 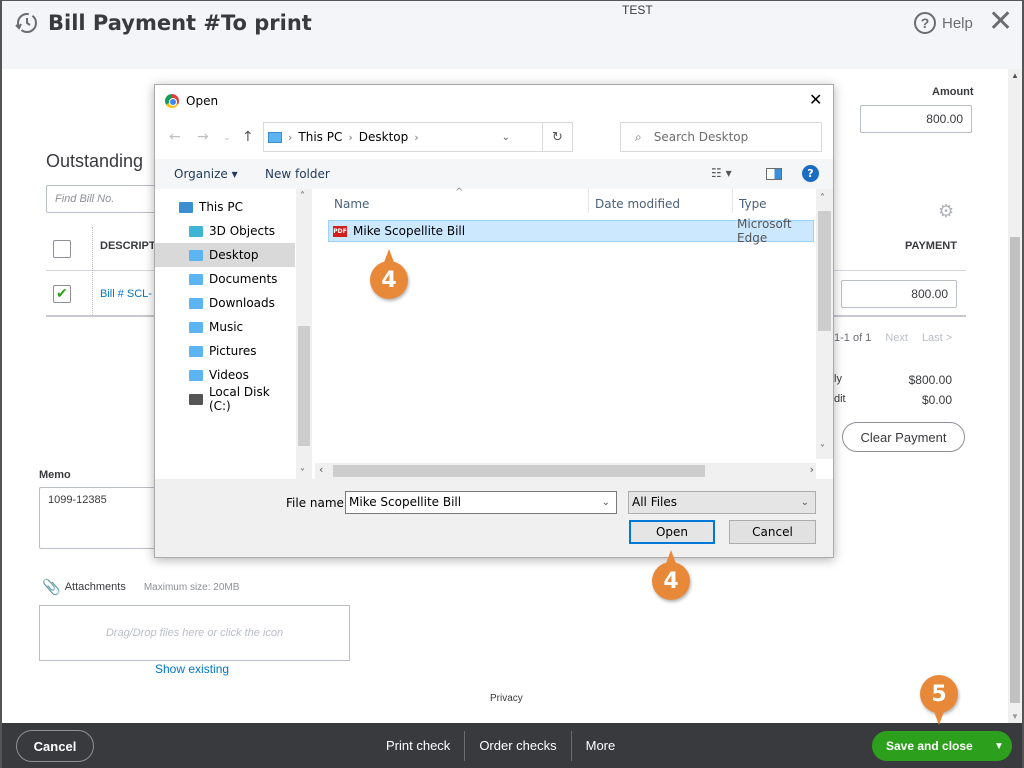 I want to click on address-bar: › This PC › Desktop › ⌄ ↻, so click(x=418, y=137).